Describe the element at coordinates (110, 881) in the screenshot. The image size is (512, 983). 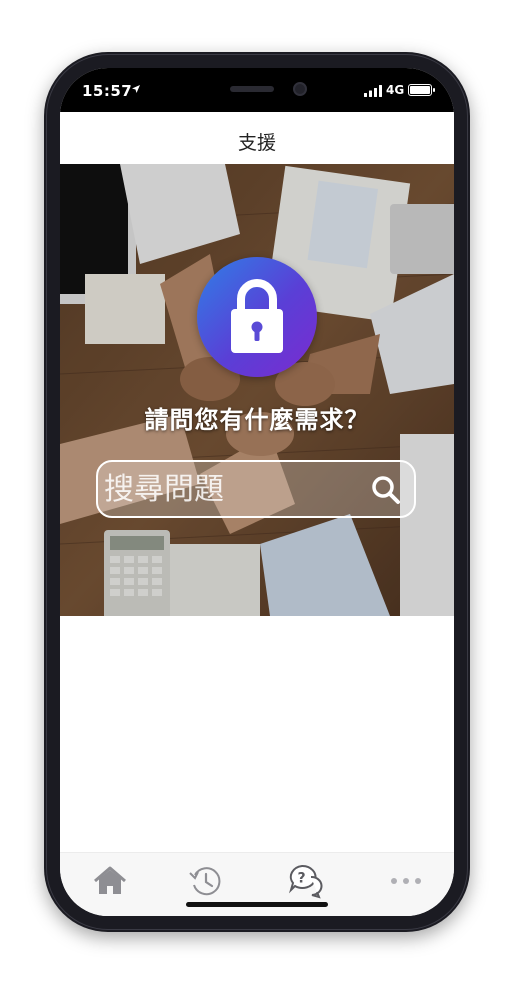
I see `home-icon` at that location.